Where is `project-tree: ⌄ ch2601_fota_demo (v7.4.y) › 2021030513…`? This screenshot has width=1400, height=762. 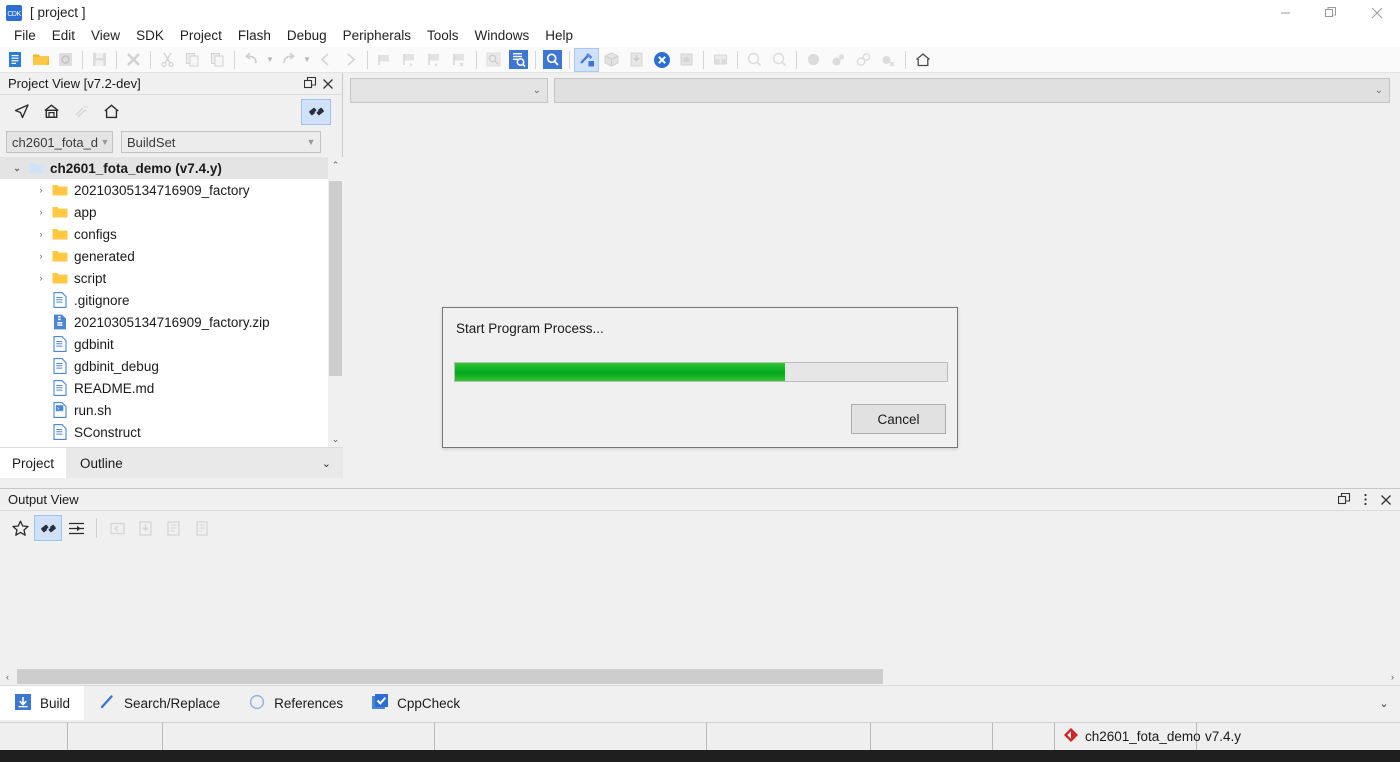 project-tree: ⌄ ch2601_fota_demo (v7.4.y) › 2021030513… is located at coordinates (171, 302).